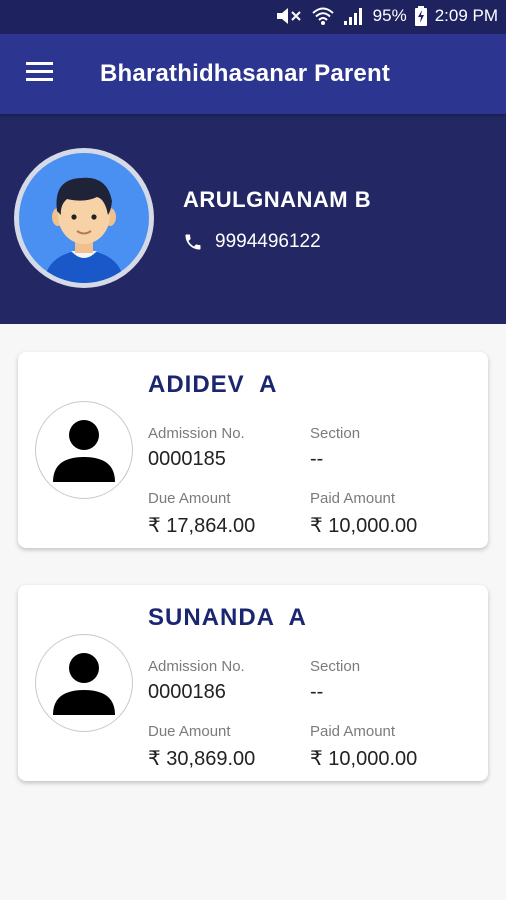  Describe the element at coordinates (201, 747) in the screenshot. I see `due-amount-field: Due Amount ₹ 30,869.00` at that location.